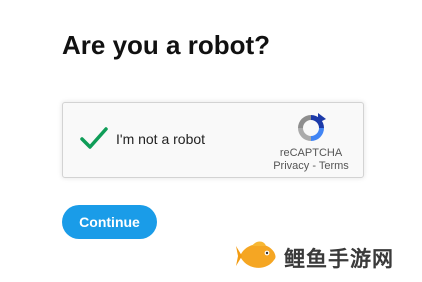 This screenshot has width=422, height=282. I want to click on watermark-text: 鲤鱼手游网, so click(339, 259).